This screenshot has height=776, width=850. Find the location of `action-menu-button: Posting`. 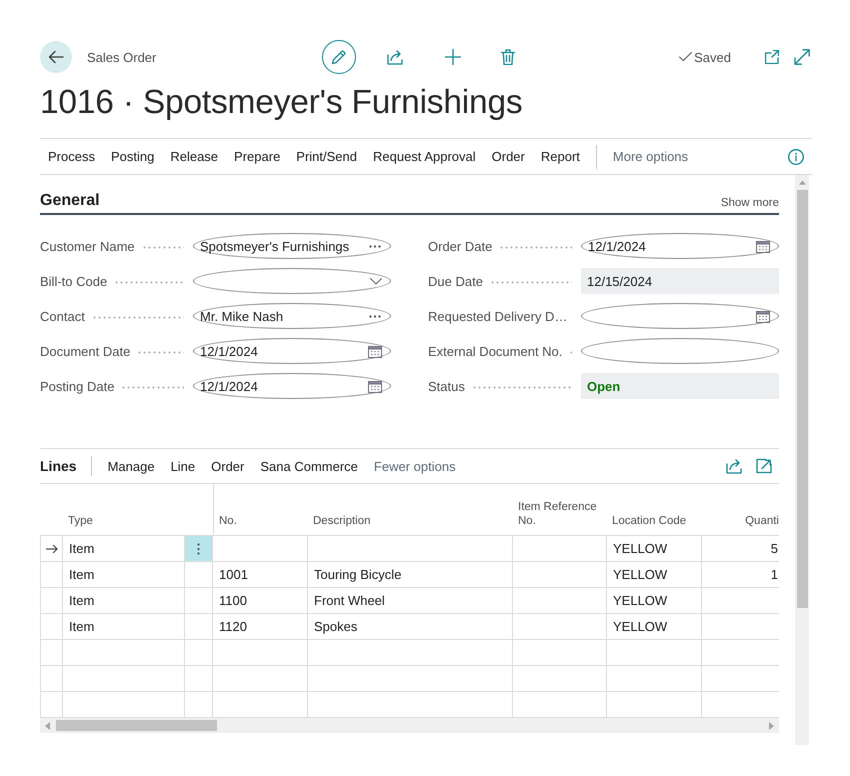

action-menu-button: Posting is located at coordinates (132, 156).